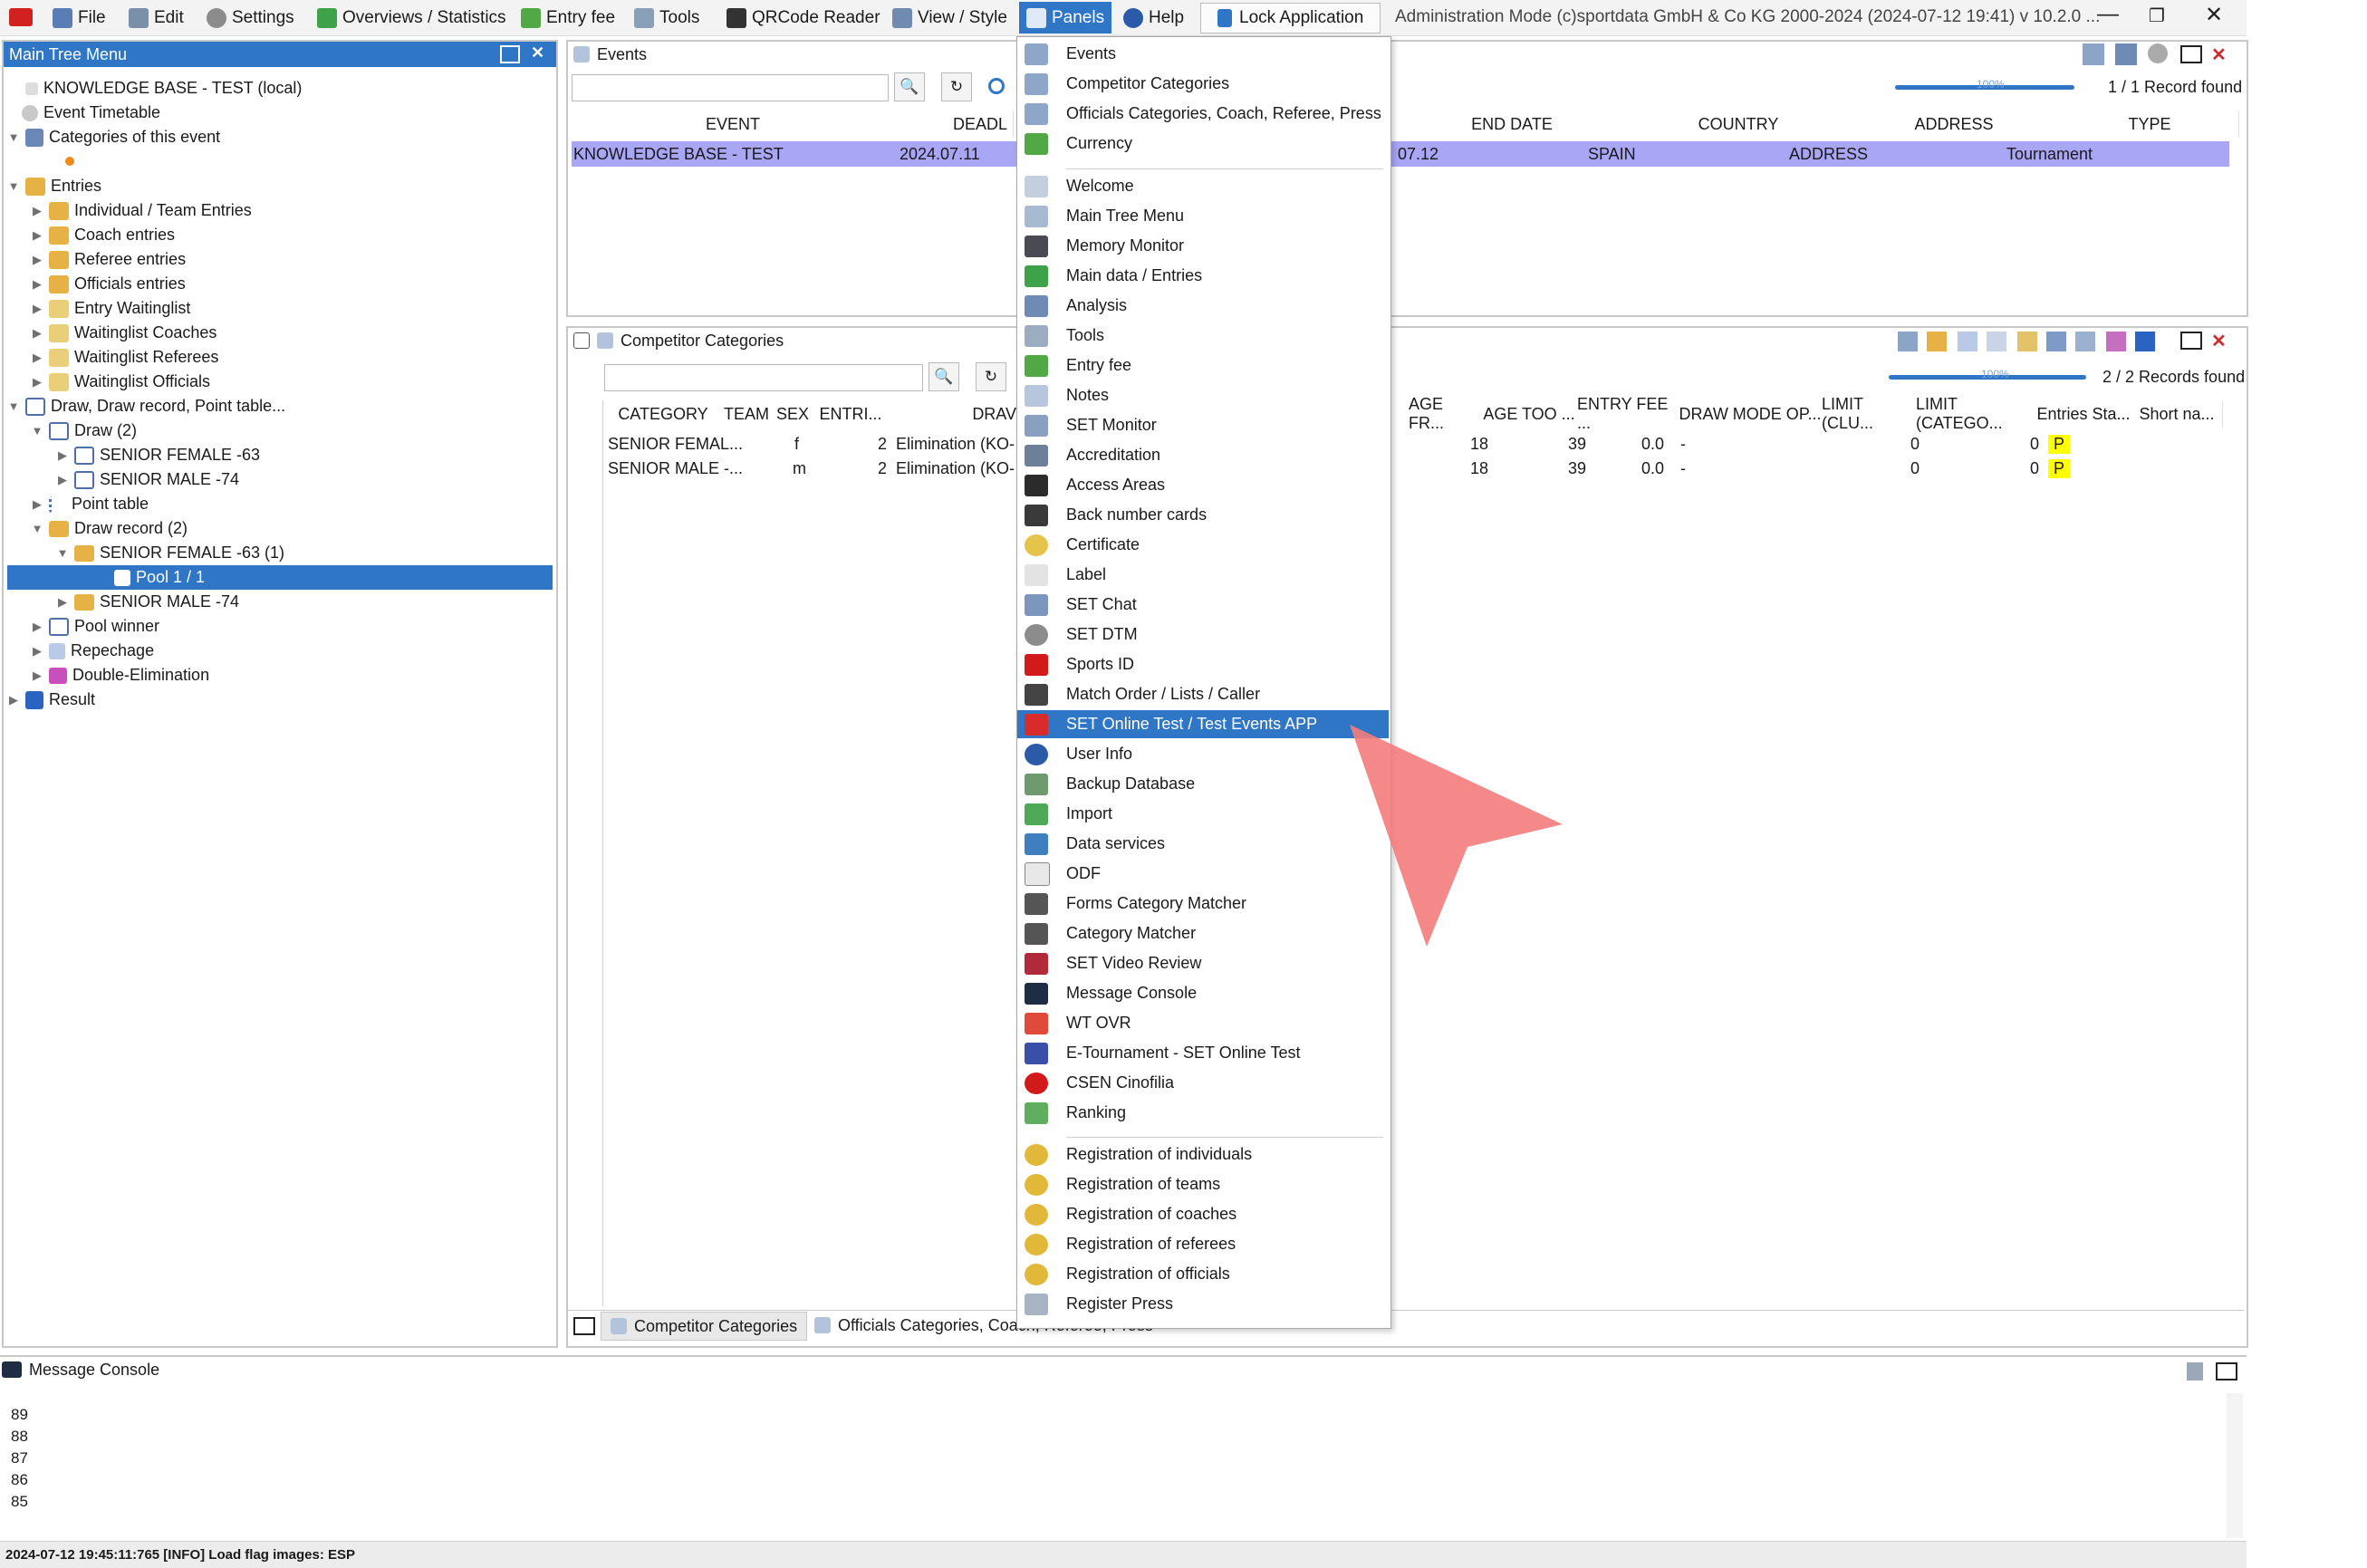  I want to click on categories-refresh-button: ↻, so click(991, 376).